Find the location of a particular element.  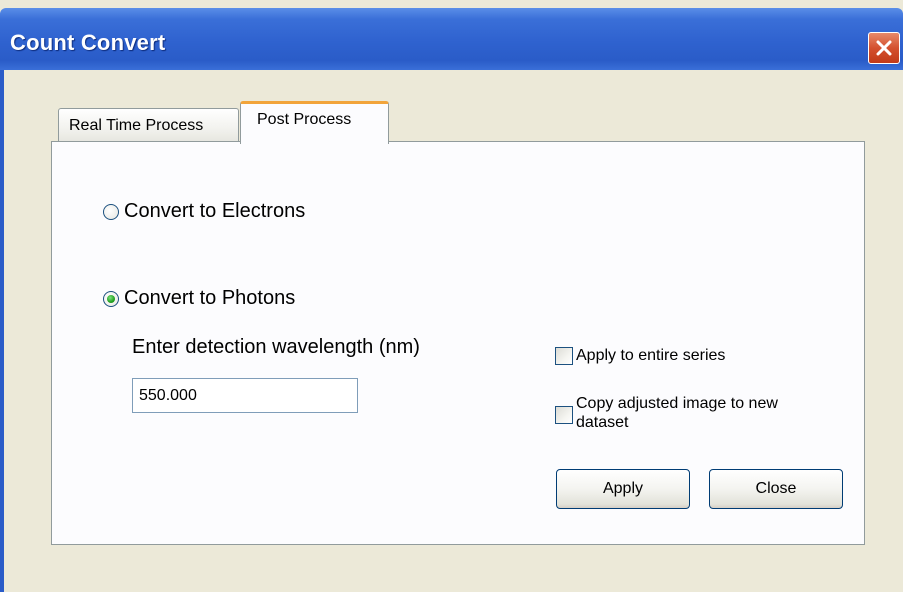

tab-real-time-process: Real Time Process is located at coordinates (148, 125).